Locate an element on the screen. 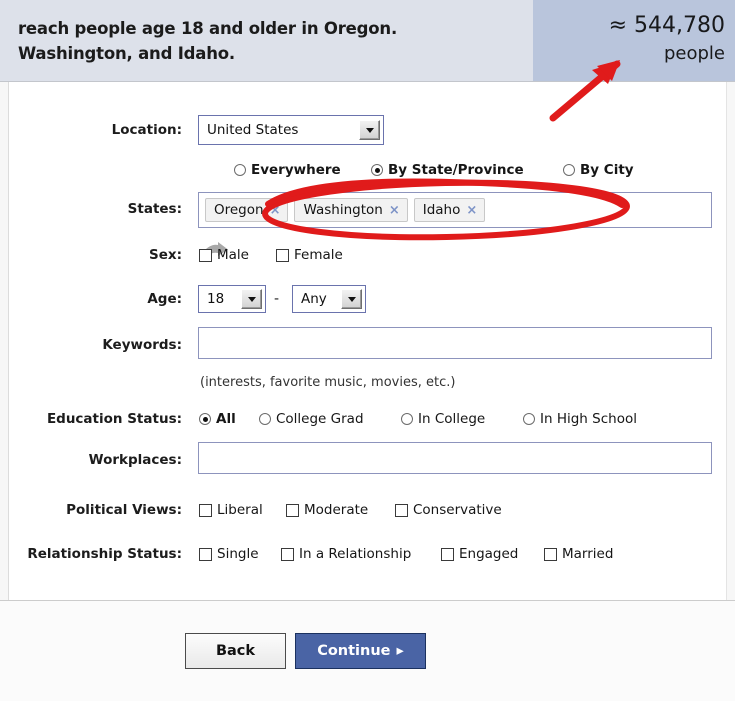 This screenshot has height=701, width=735. education-radio-in-college: In College is located at coordinates (443, 419).